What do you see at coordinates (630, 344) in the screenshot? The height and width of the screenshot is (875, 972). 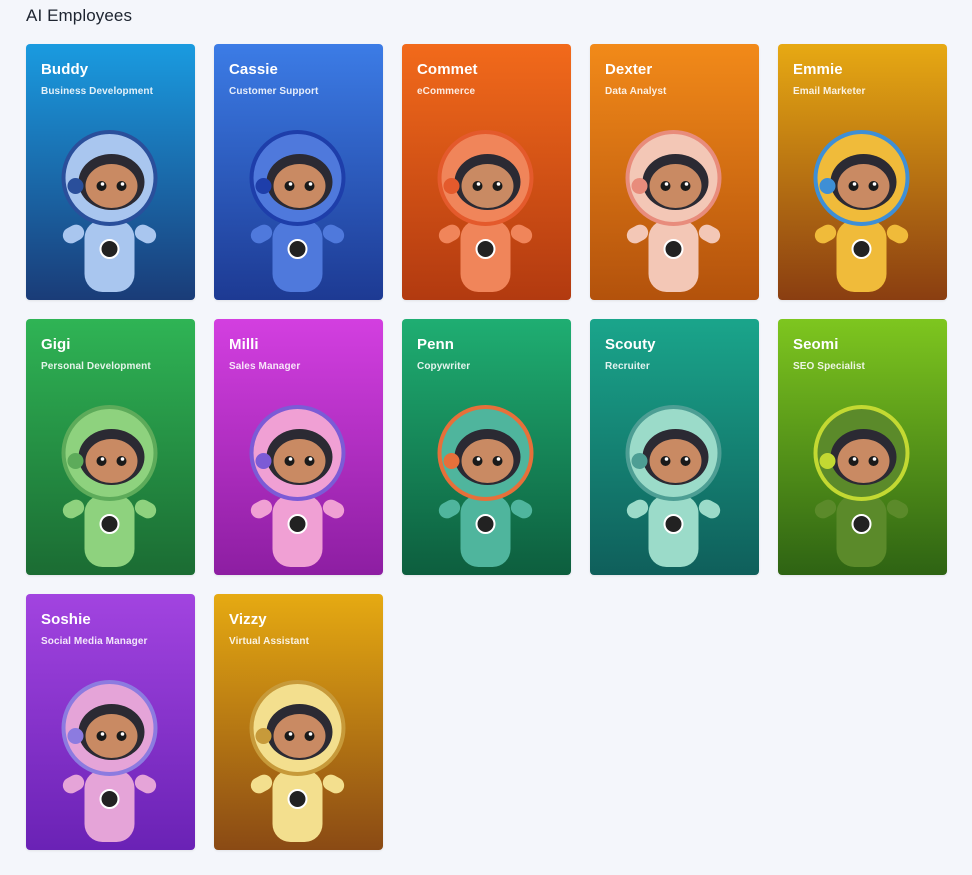 I see `employee-name: Scouty` at bounding box center [630, 344].